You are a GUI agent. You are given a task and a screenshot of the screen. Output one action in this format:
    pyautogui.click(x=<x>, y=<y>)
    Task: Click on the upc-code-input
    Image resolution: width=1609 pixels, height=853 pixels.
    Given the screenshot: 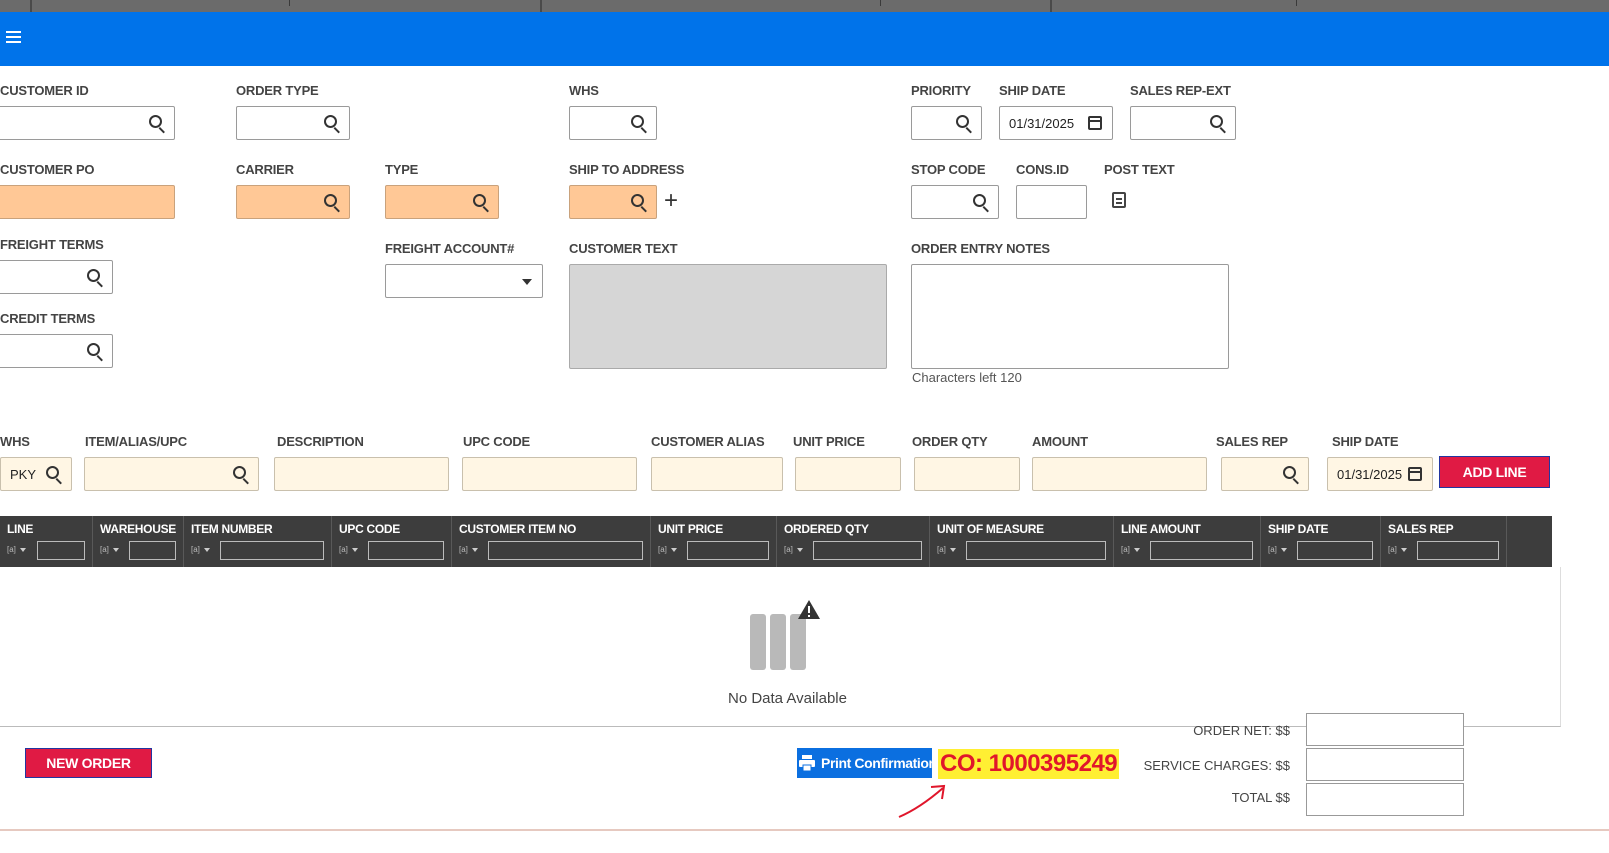 What is the action you would take?
    pyautogui.click(x=549, y=474)
    